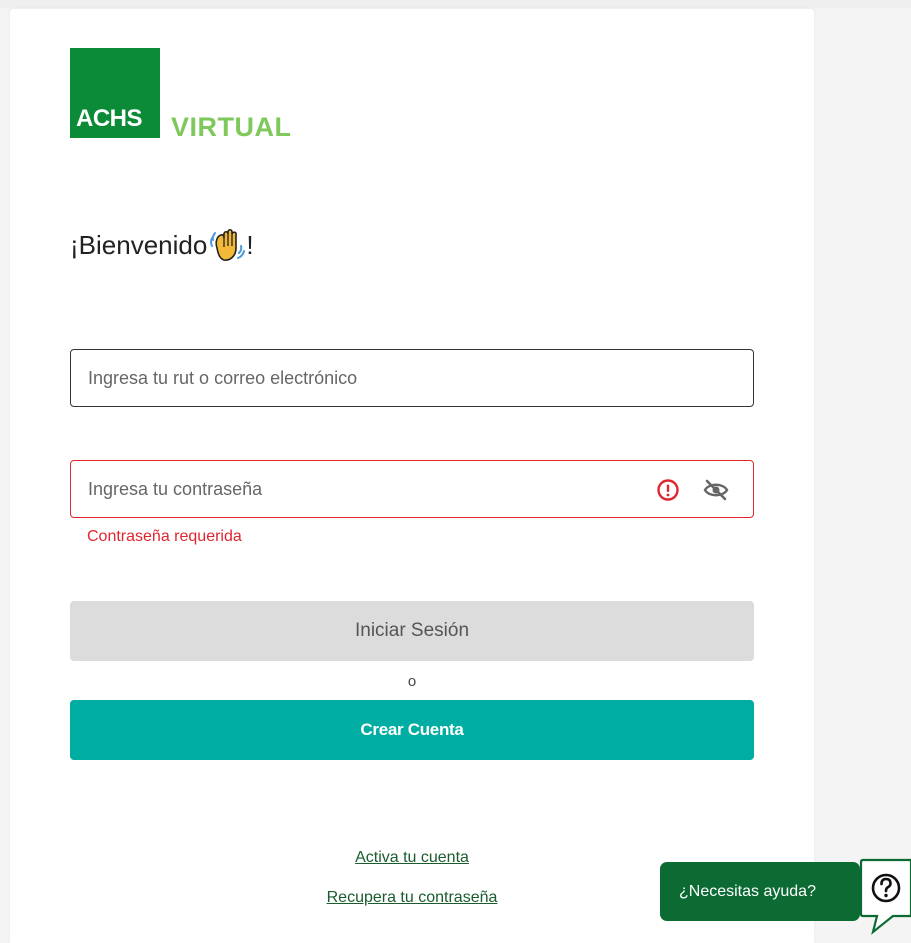 The width and height of the screenshot is (911, 943). Describe the element at coordinates (339, 378) in the screenshot. I see `username-input` at that location.